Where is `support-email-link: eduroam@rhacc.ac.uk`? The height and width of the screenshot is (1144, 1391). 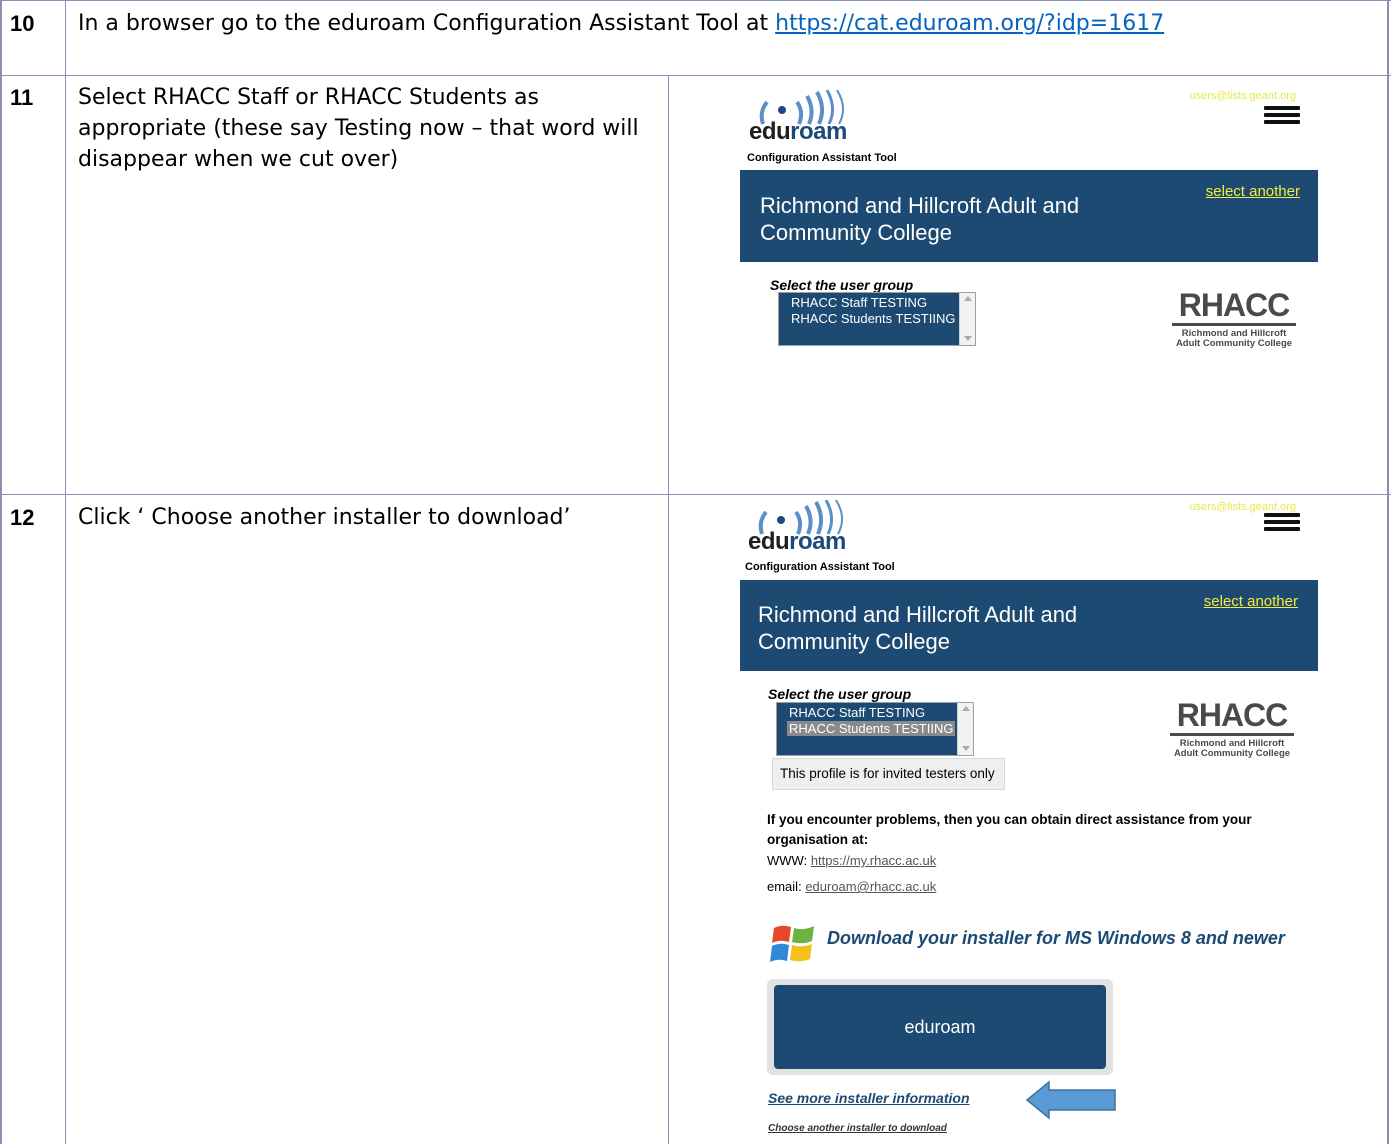 support-email-link: eduroam@rhacc.ac.uk is located at coordinates (870, 886).